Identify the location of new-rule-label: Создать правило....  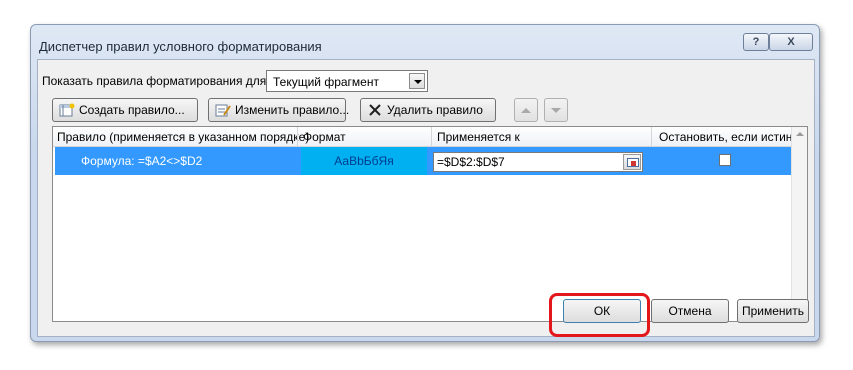
(132, 110).